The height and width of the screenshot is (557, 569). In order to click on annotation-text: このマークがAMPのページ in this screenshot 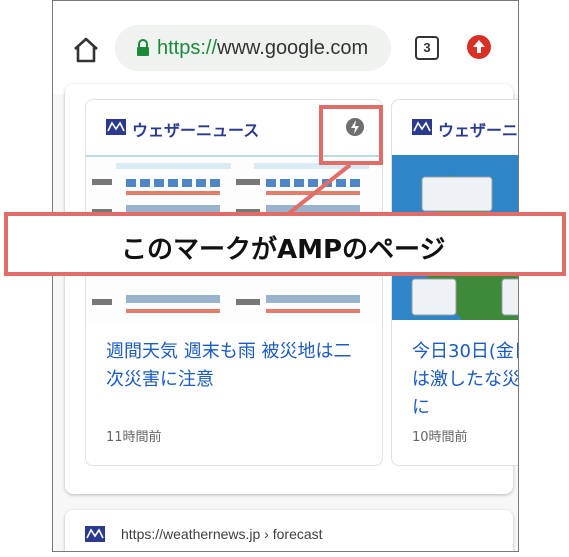, I will do `click(283, 250)`.